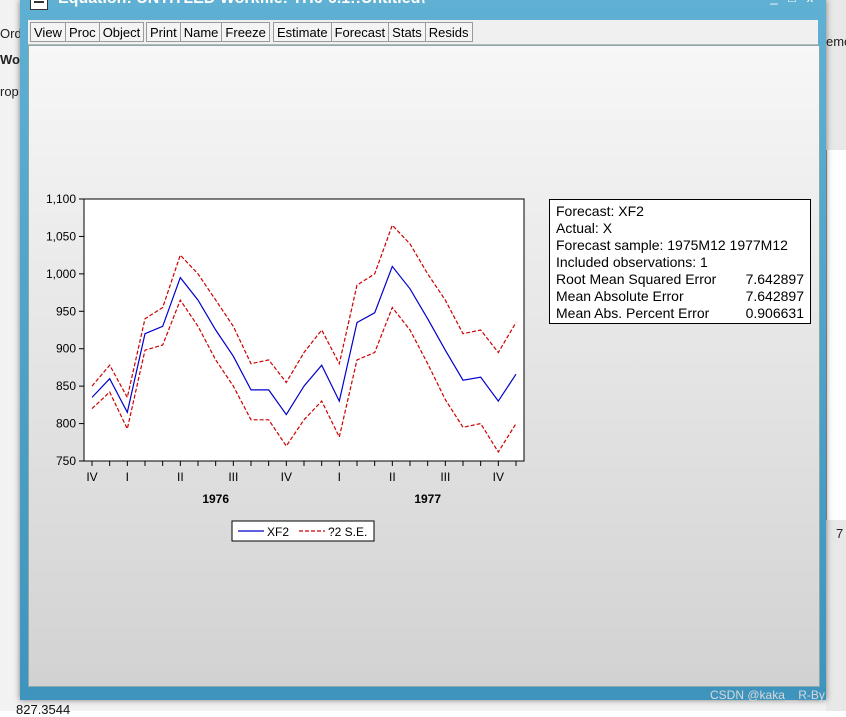 The image size is (846, 717). Describe the element at coordinates (48, 32) in the screenshot. I see `view-button: View` at that location.